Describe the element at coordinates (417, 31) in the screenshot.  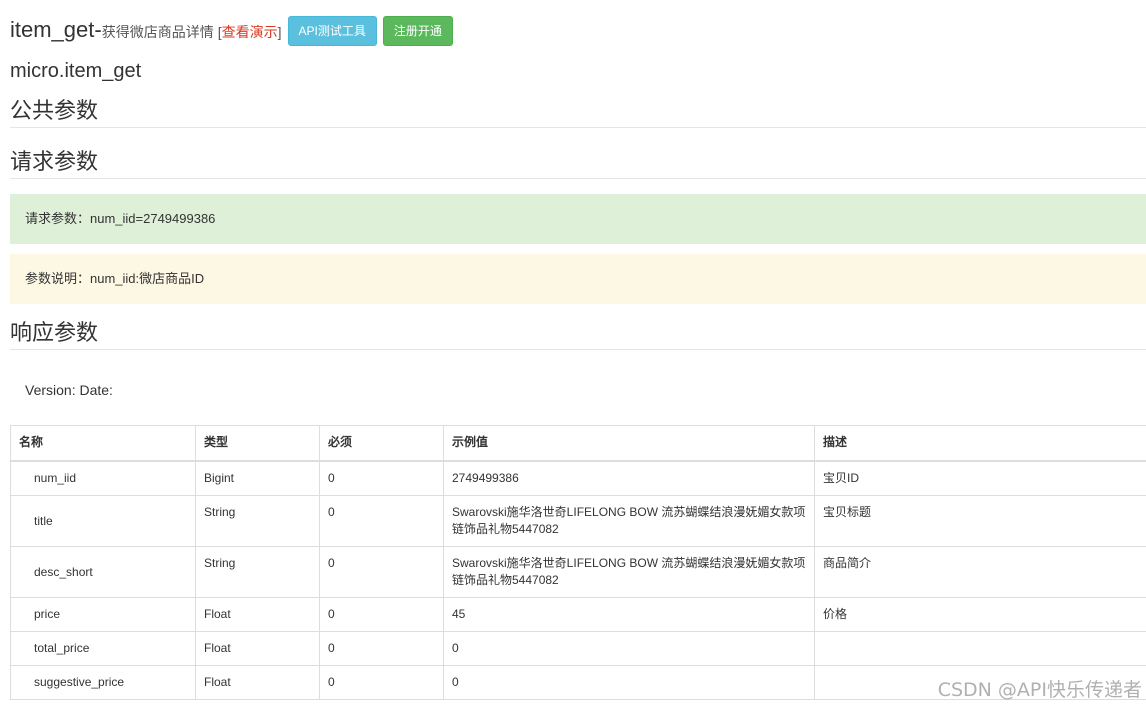
I see `register-button: 注册开通` at that location.